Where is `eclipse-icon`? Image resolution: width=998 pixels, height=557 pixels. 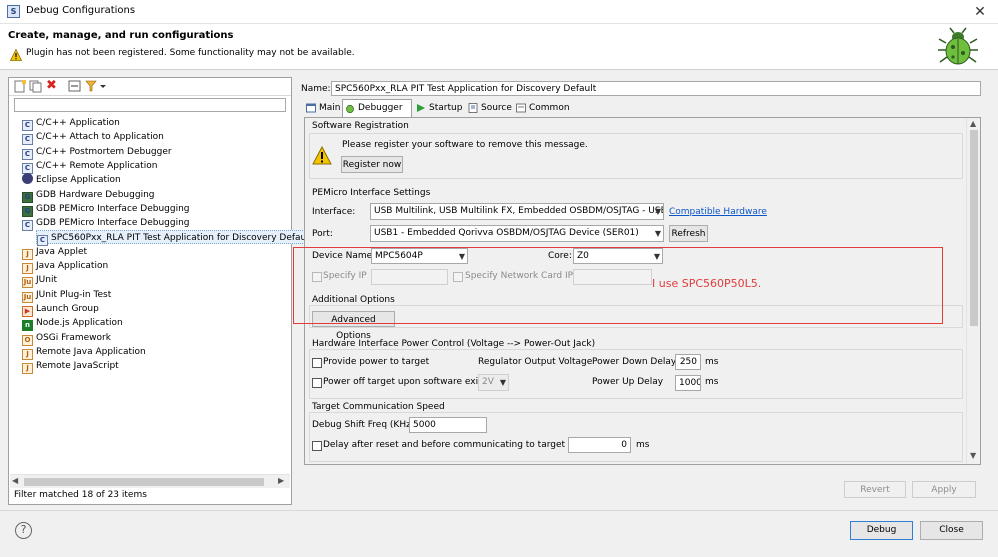 eclipse-icon is located at coordinates (27, 179).